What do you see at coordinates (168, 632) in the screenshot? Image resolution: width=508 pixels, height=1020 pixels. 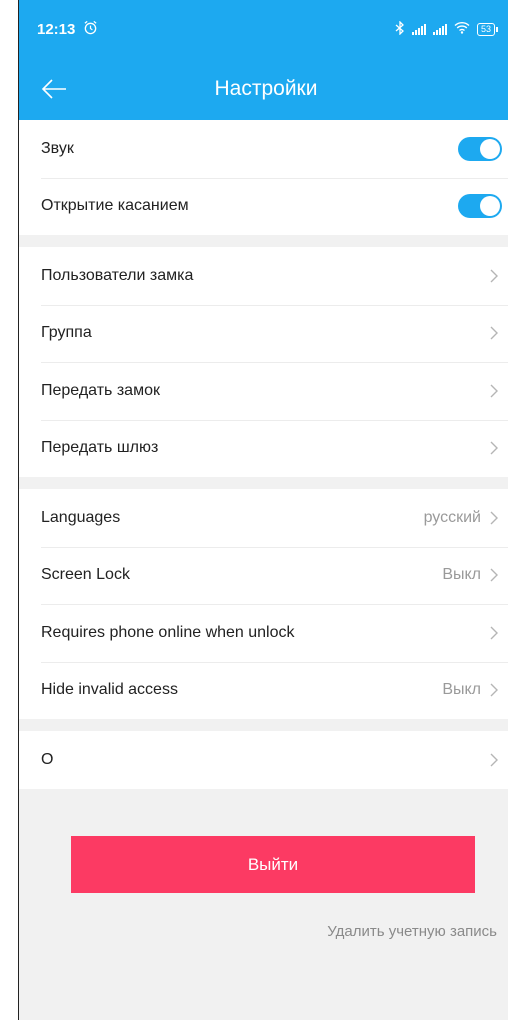 I see `setting-label: Requires phone online when unlock` at bounding box center [168, 632].